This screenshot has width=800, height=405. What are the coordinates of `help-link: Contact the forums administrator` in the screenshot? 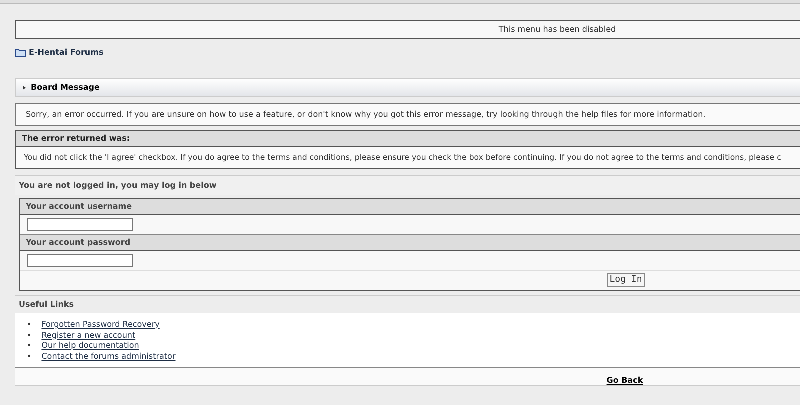 It's located at (109, 357).